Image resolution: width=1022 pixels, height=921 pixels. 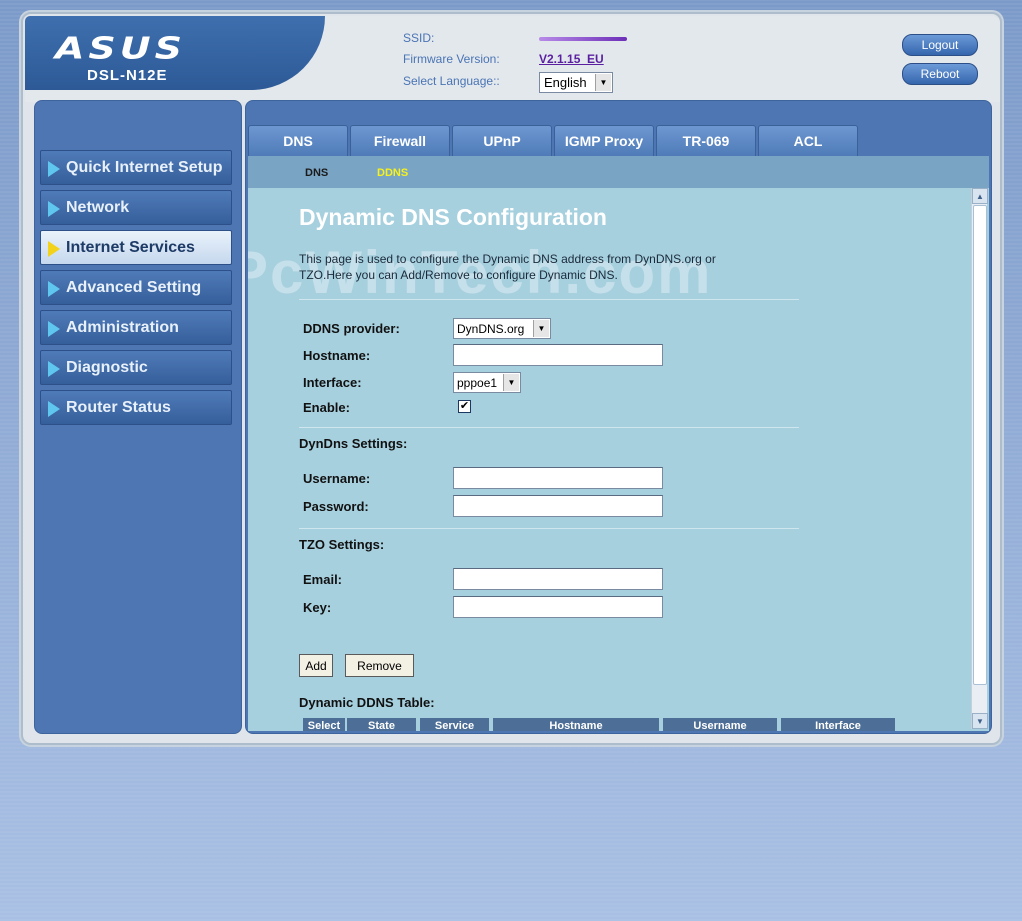 I want to click on sidebar-item-label: Quick Internet Setup, so click(x=144, y=167).